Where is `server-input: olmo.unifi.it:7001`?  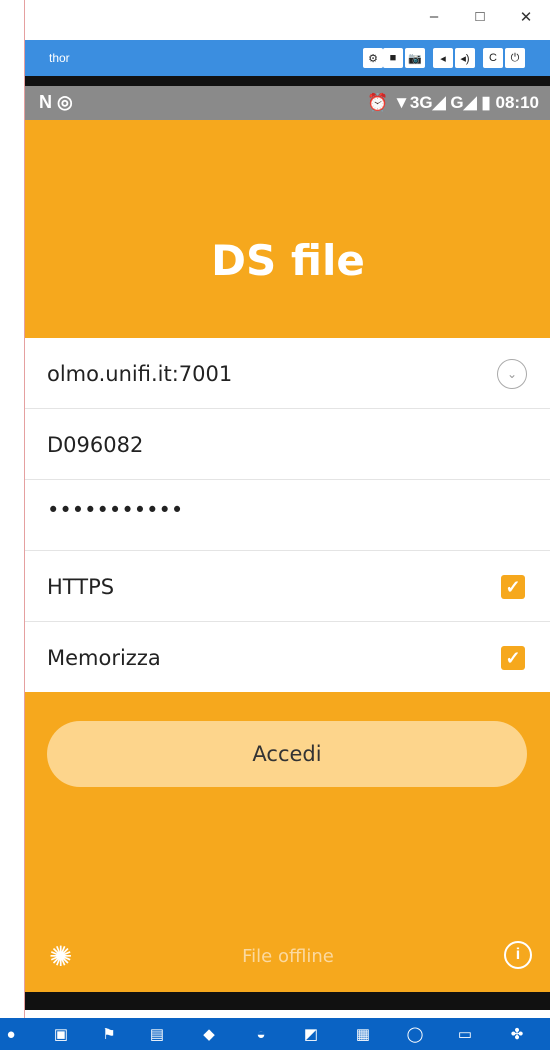
server-input: olmo.unifi.it:7001 is located at coordinates (139, 374).